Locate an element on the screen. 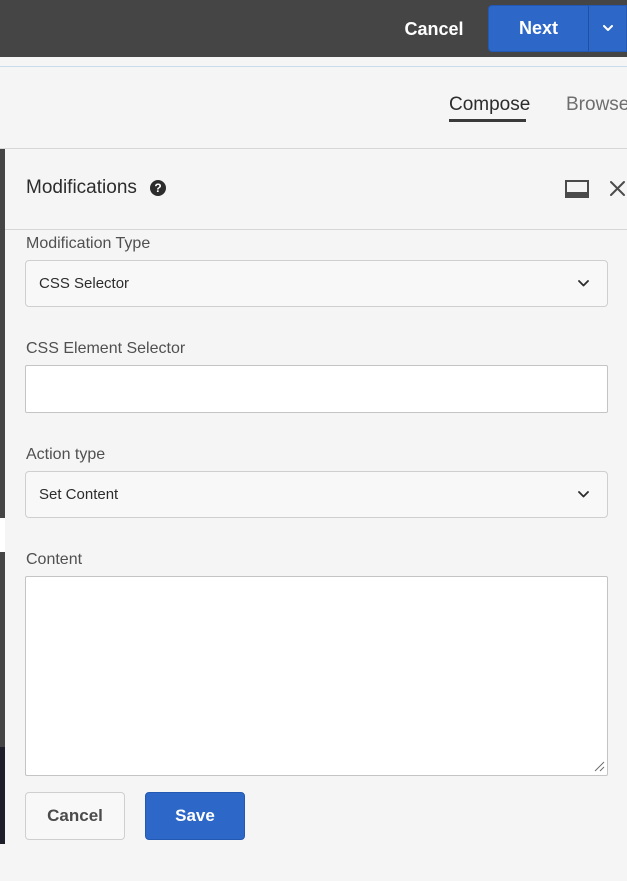 Image resolution: width=627 pixels, height=881 pixels. action-type-value: Set Content is located at coordinates (79, 494).